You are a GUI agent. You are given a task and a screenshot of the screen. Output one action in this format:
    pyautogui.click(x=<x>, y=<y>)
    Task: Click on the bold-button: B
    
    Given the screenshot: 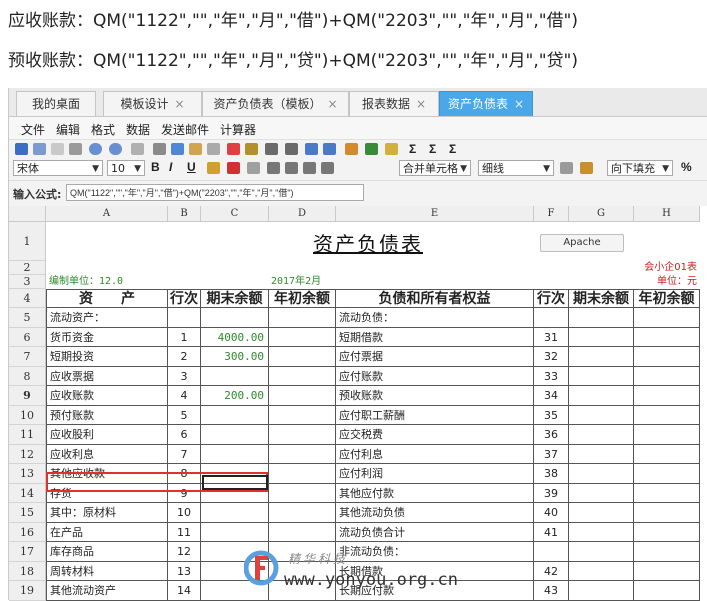 What is the action you would take?
    pyautogui.click(x=155, y=167)
    